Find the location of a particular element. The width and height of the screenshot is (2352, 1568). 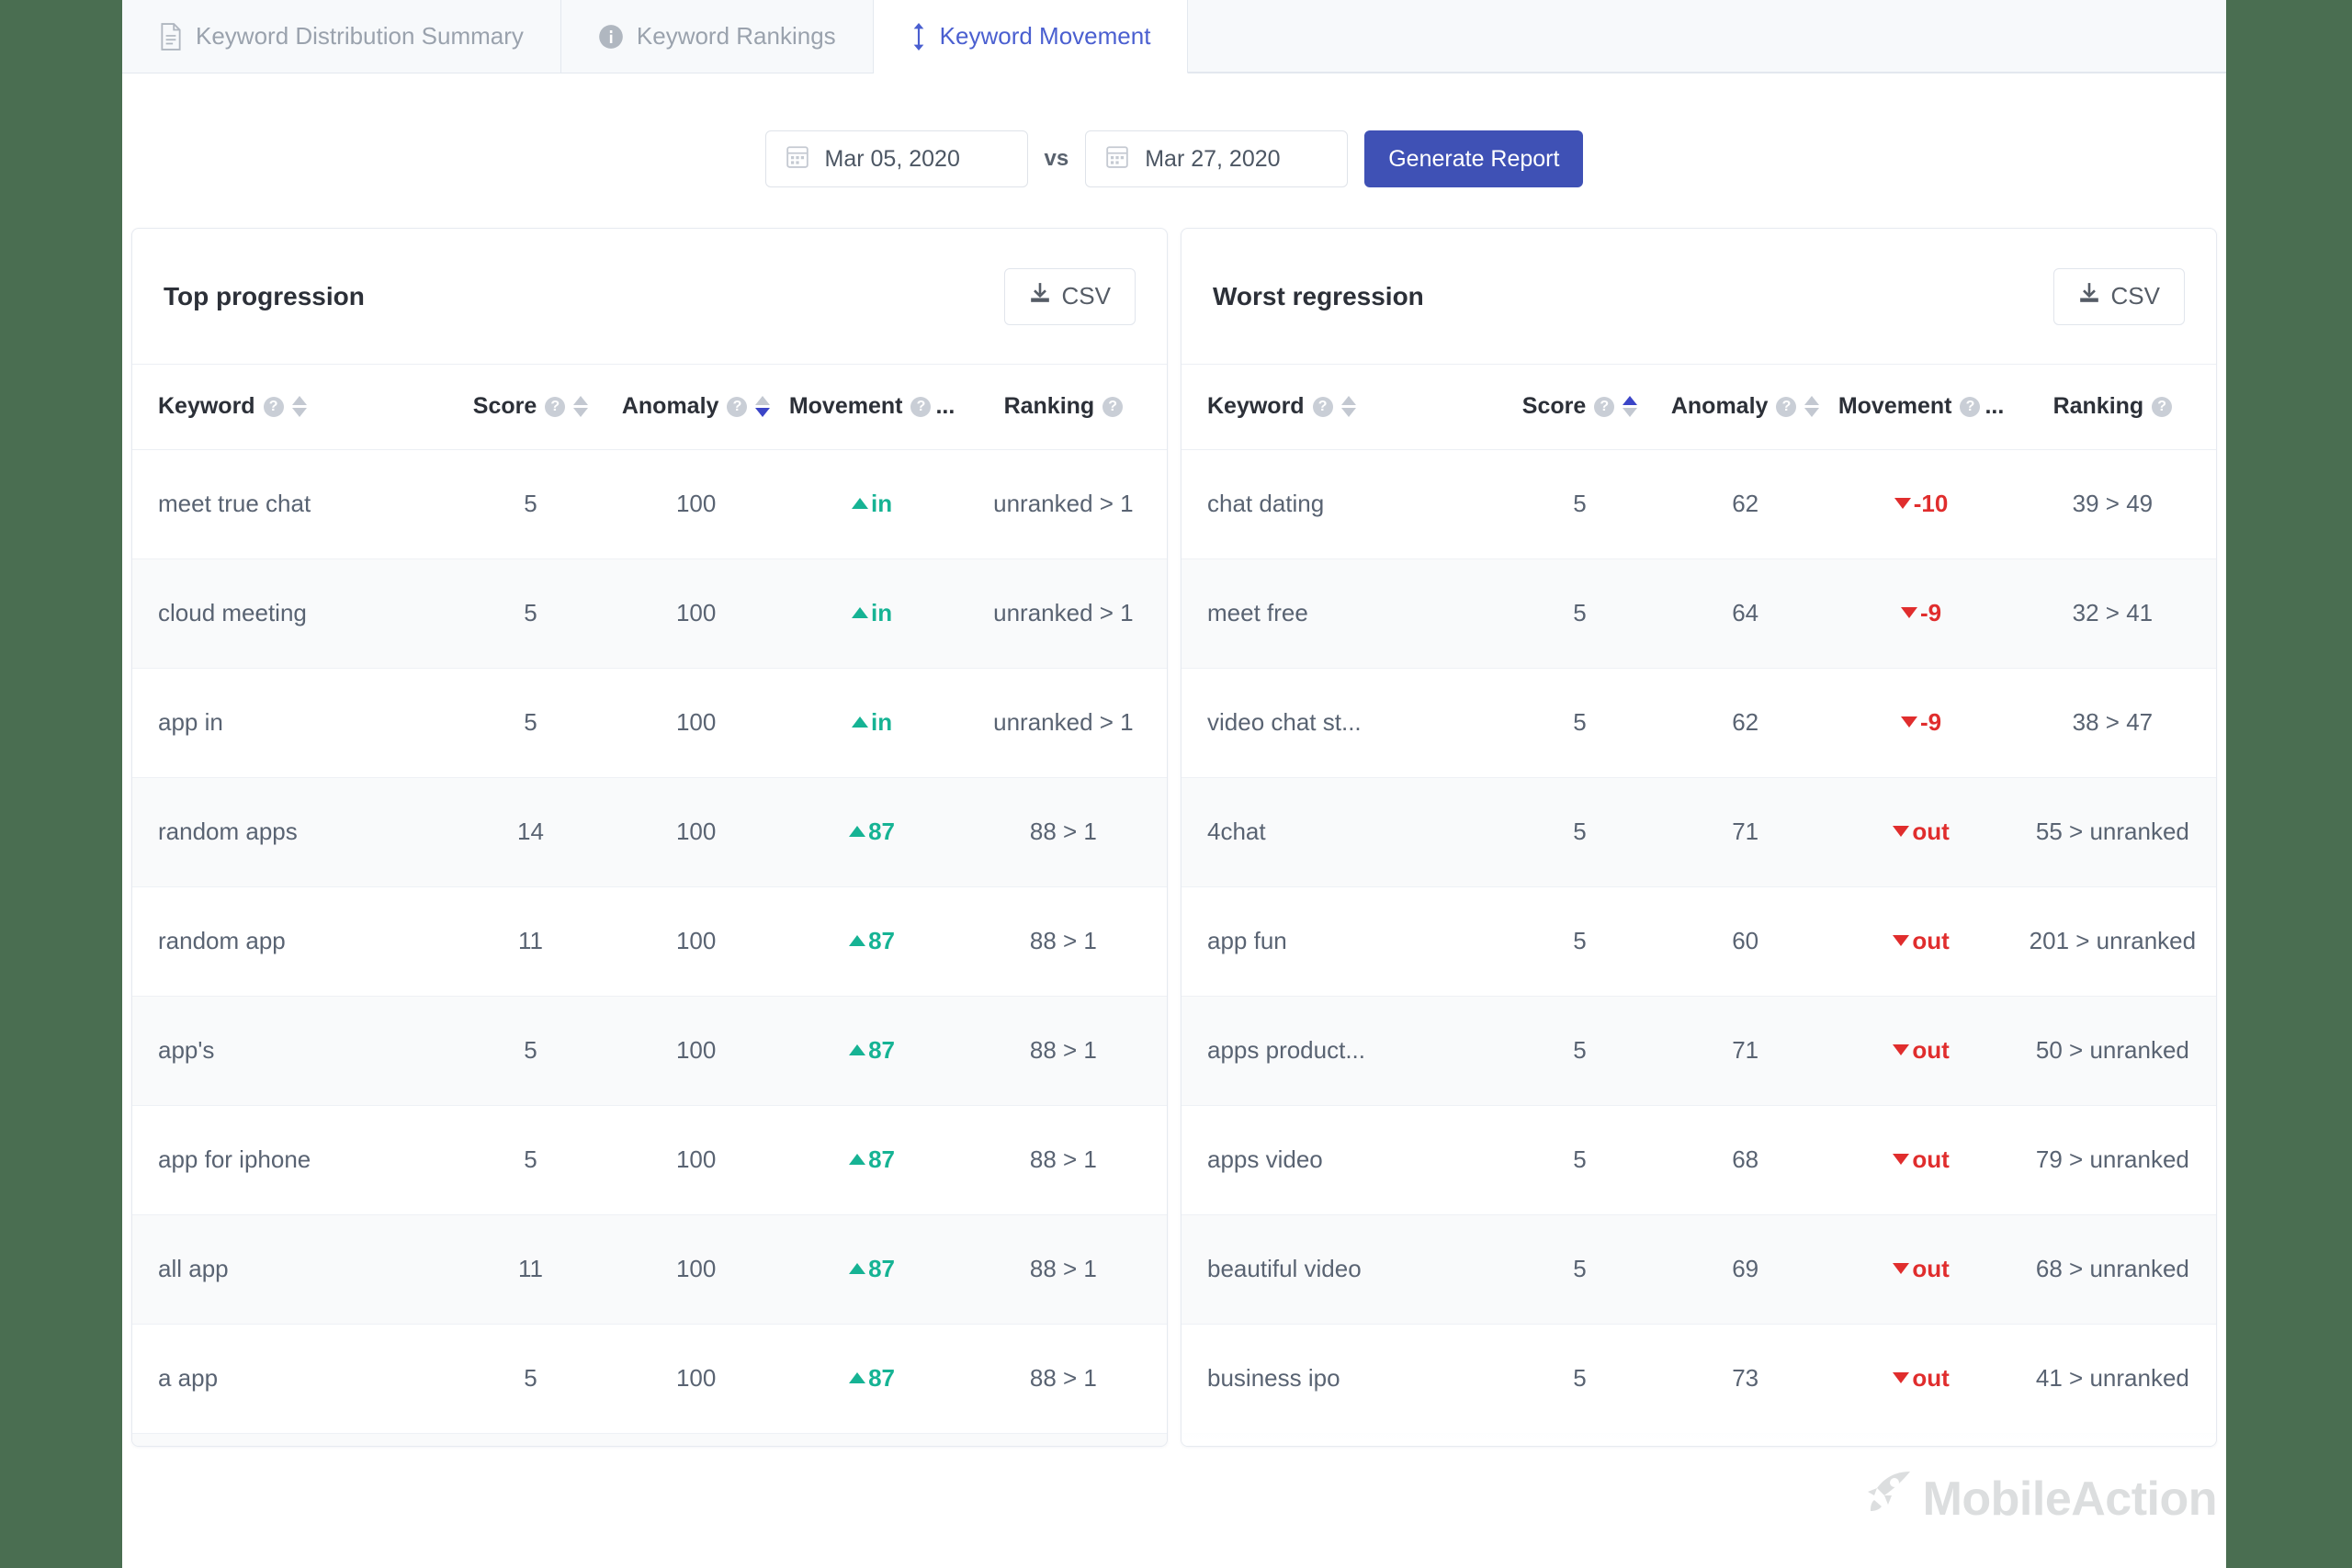

cell-keyword: app in is located at coordinates (293, 723).